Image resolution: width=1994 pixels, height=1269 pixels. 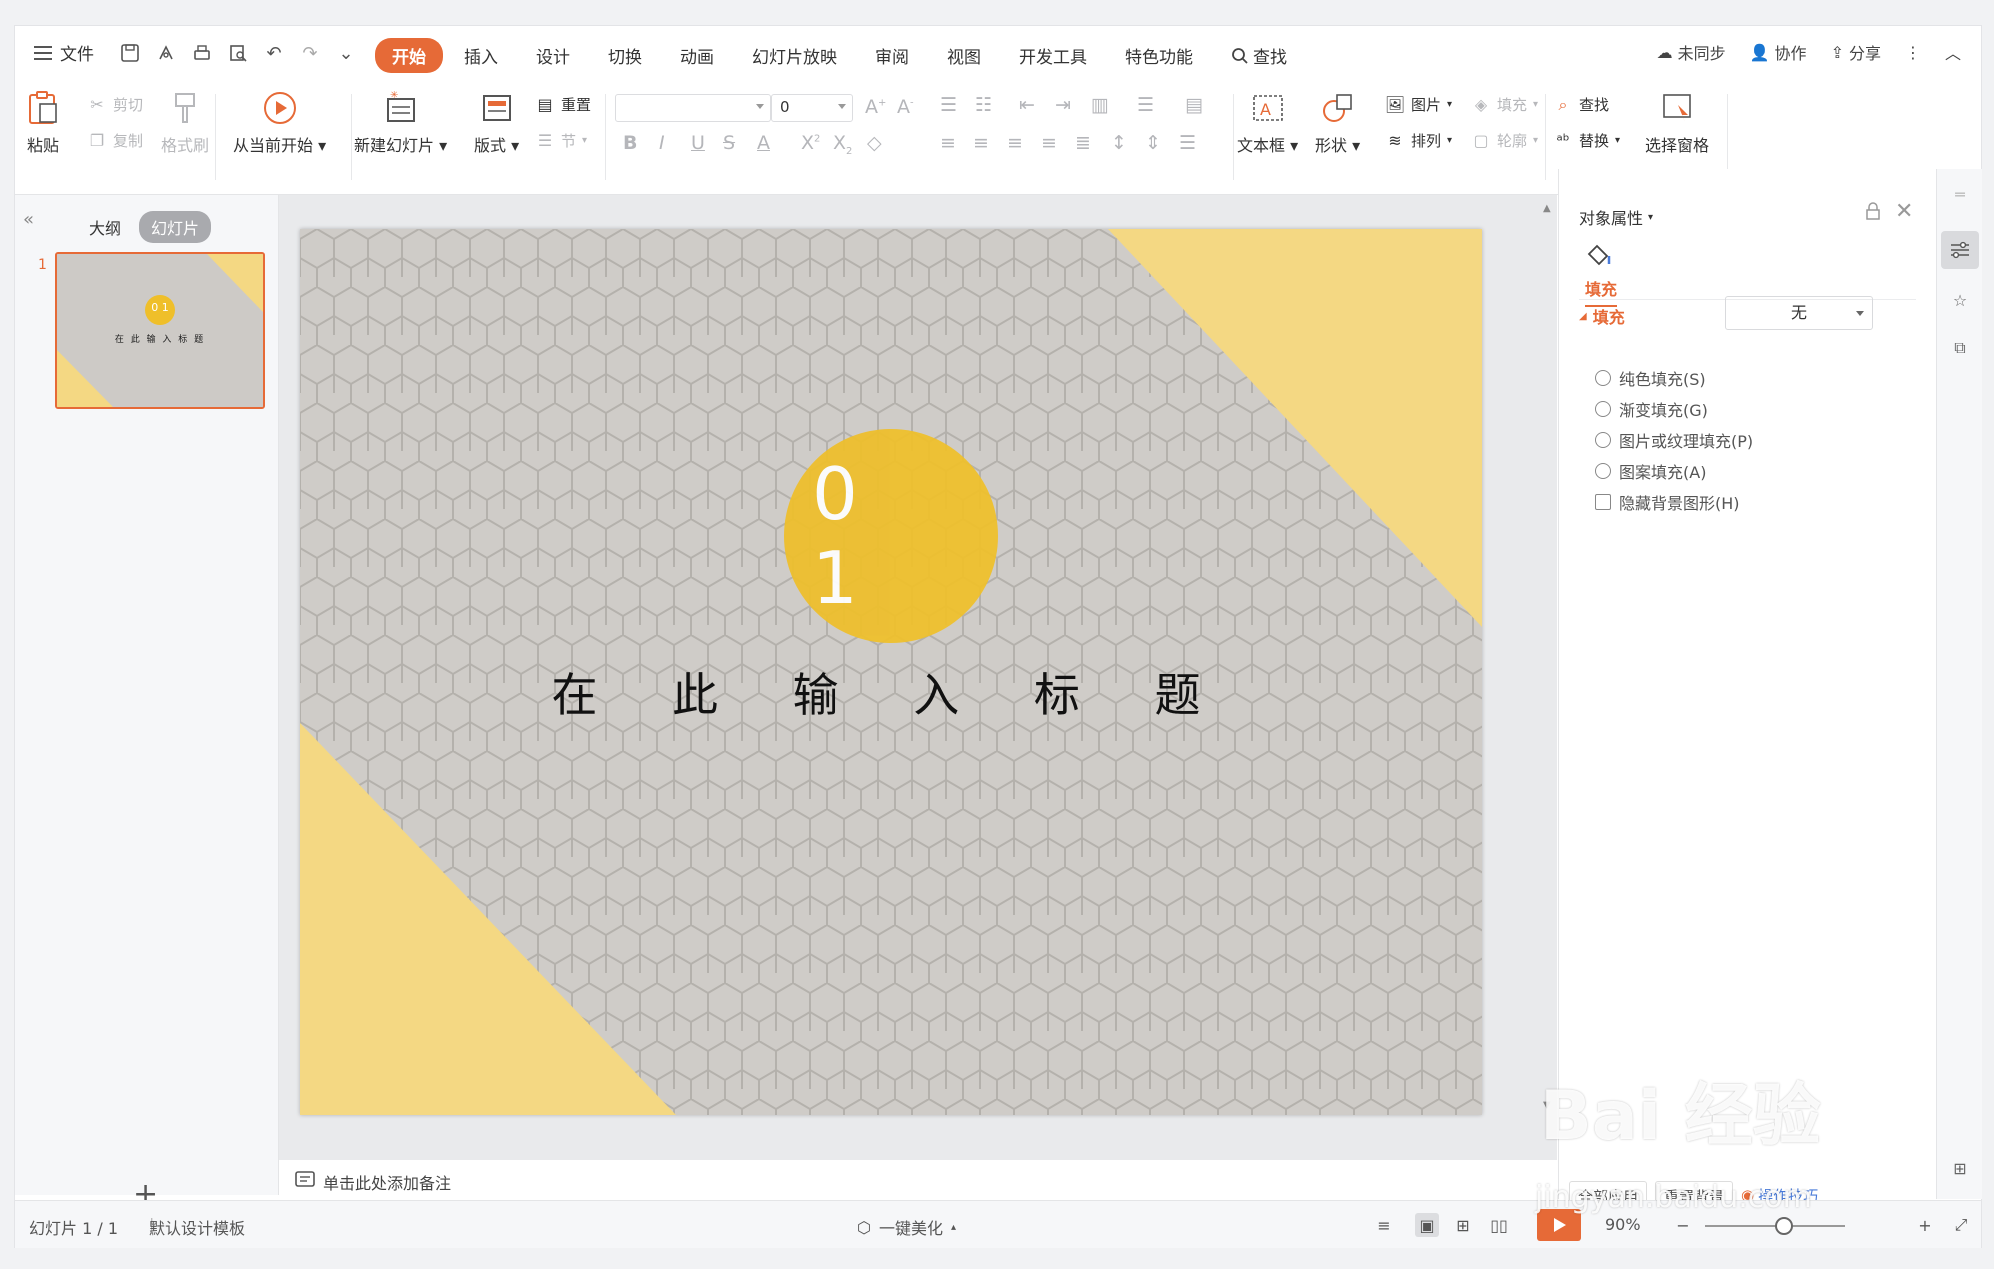 What do you see at coordinates (130, 53) in the screenshot?
I see `save-icon` at bounding box center [130, 53].